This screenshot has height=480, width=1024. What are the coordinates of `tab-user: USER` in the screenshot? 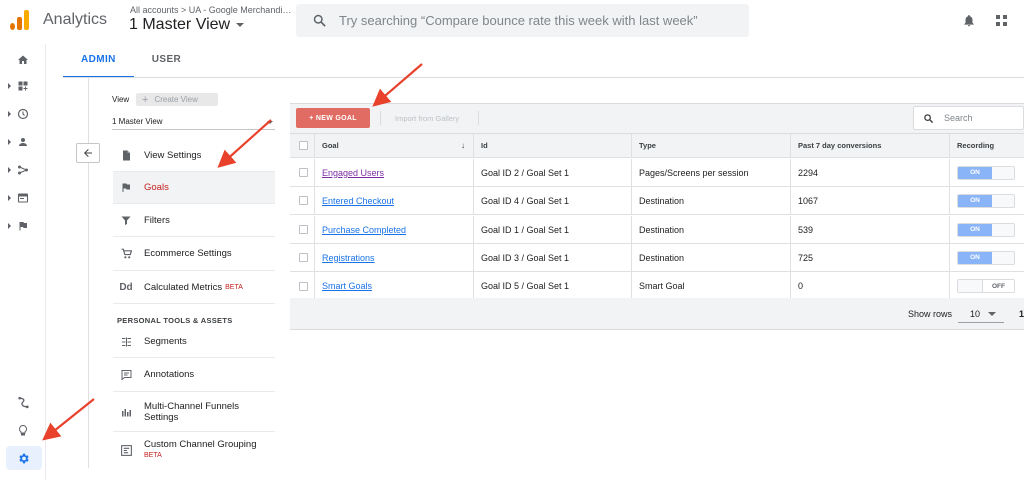 It's located at (166, 61).